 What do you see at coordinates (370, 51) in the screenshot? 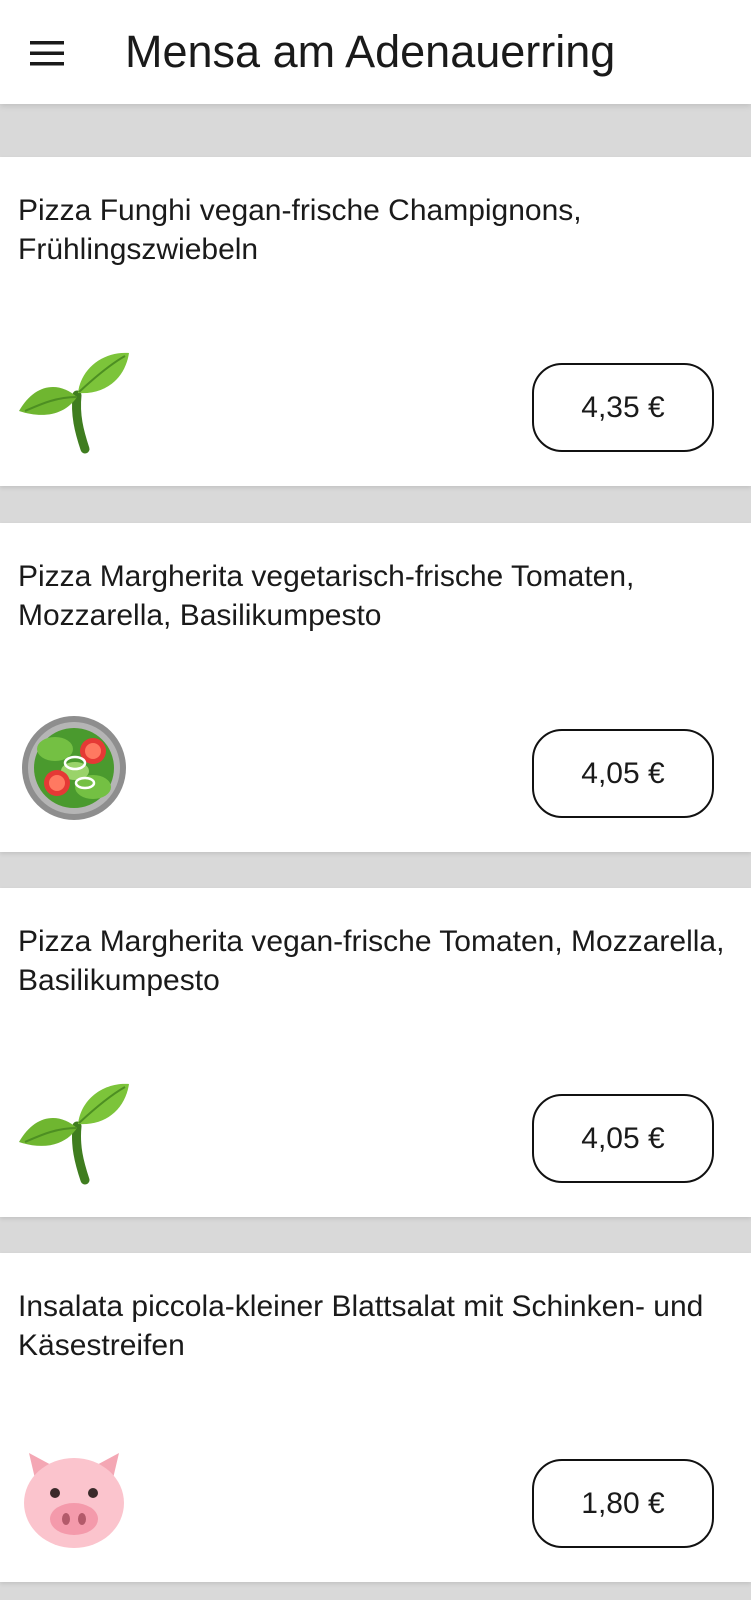
I see `page-title: Mensa am Adenauerring` at bounding box center [370, 51].